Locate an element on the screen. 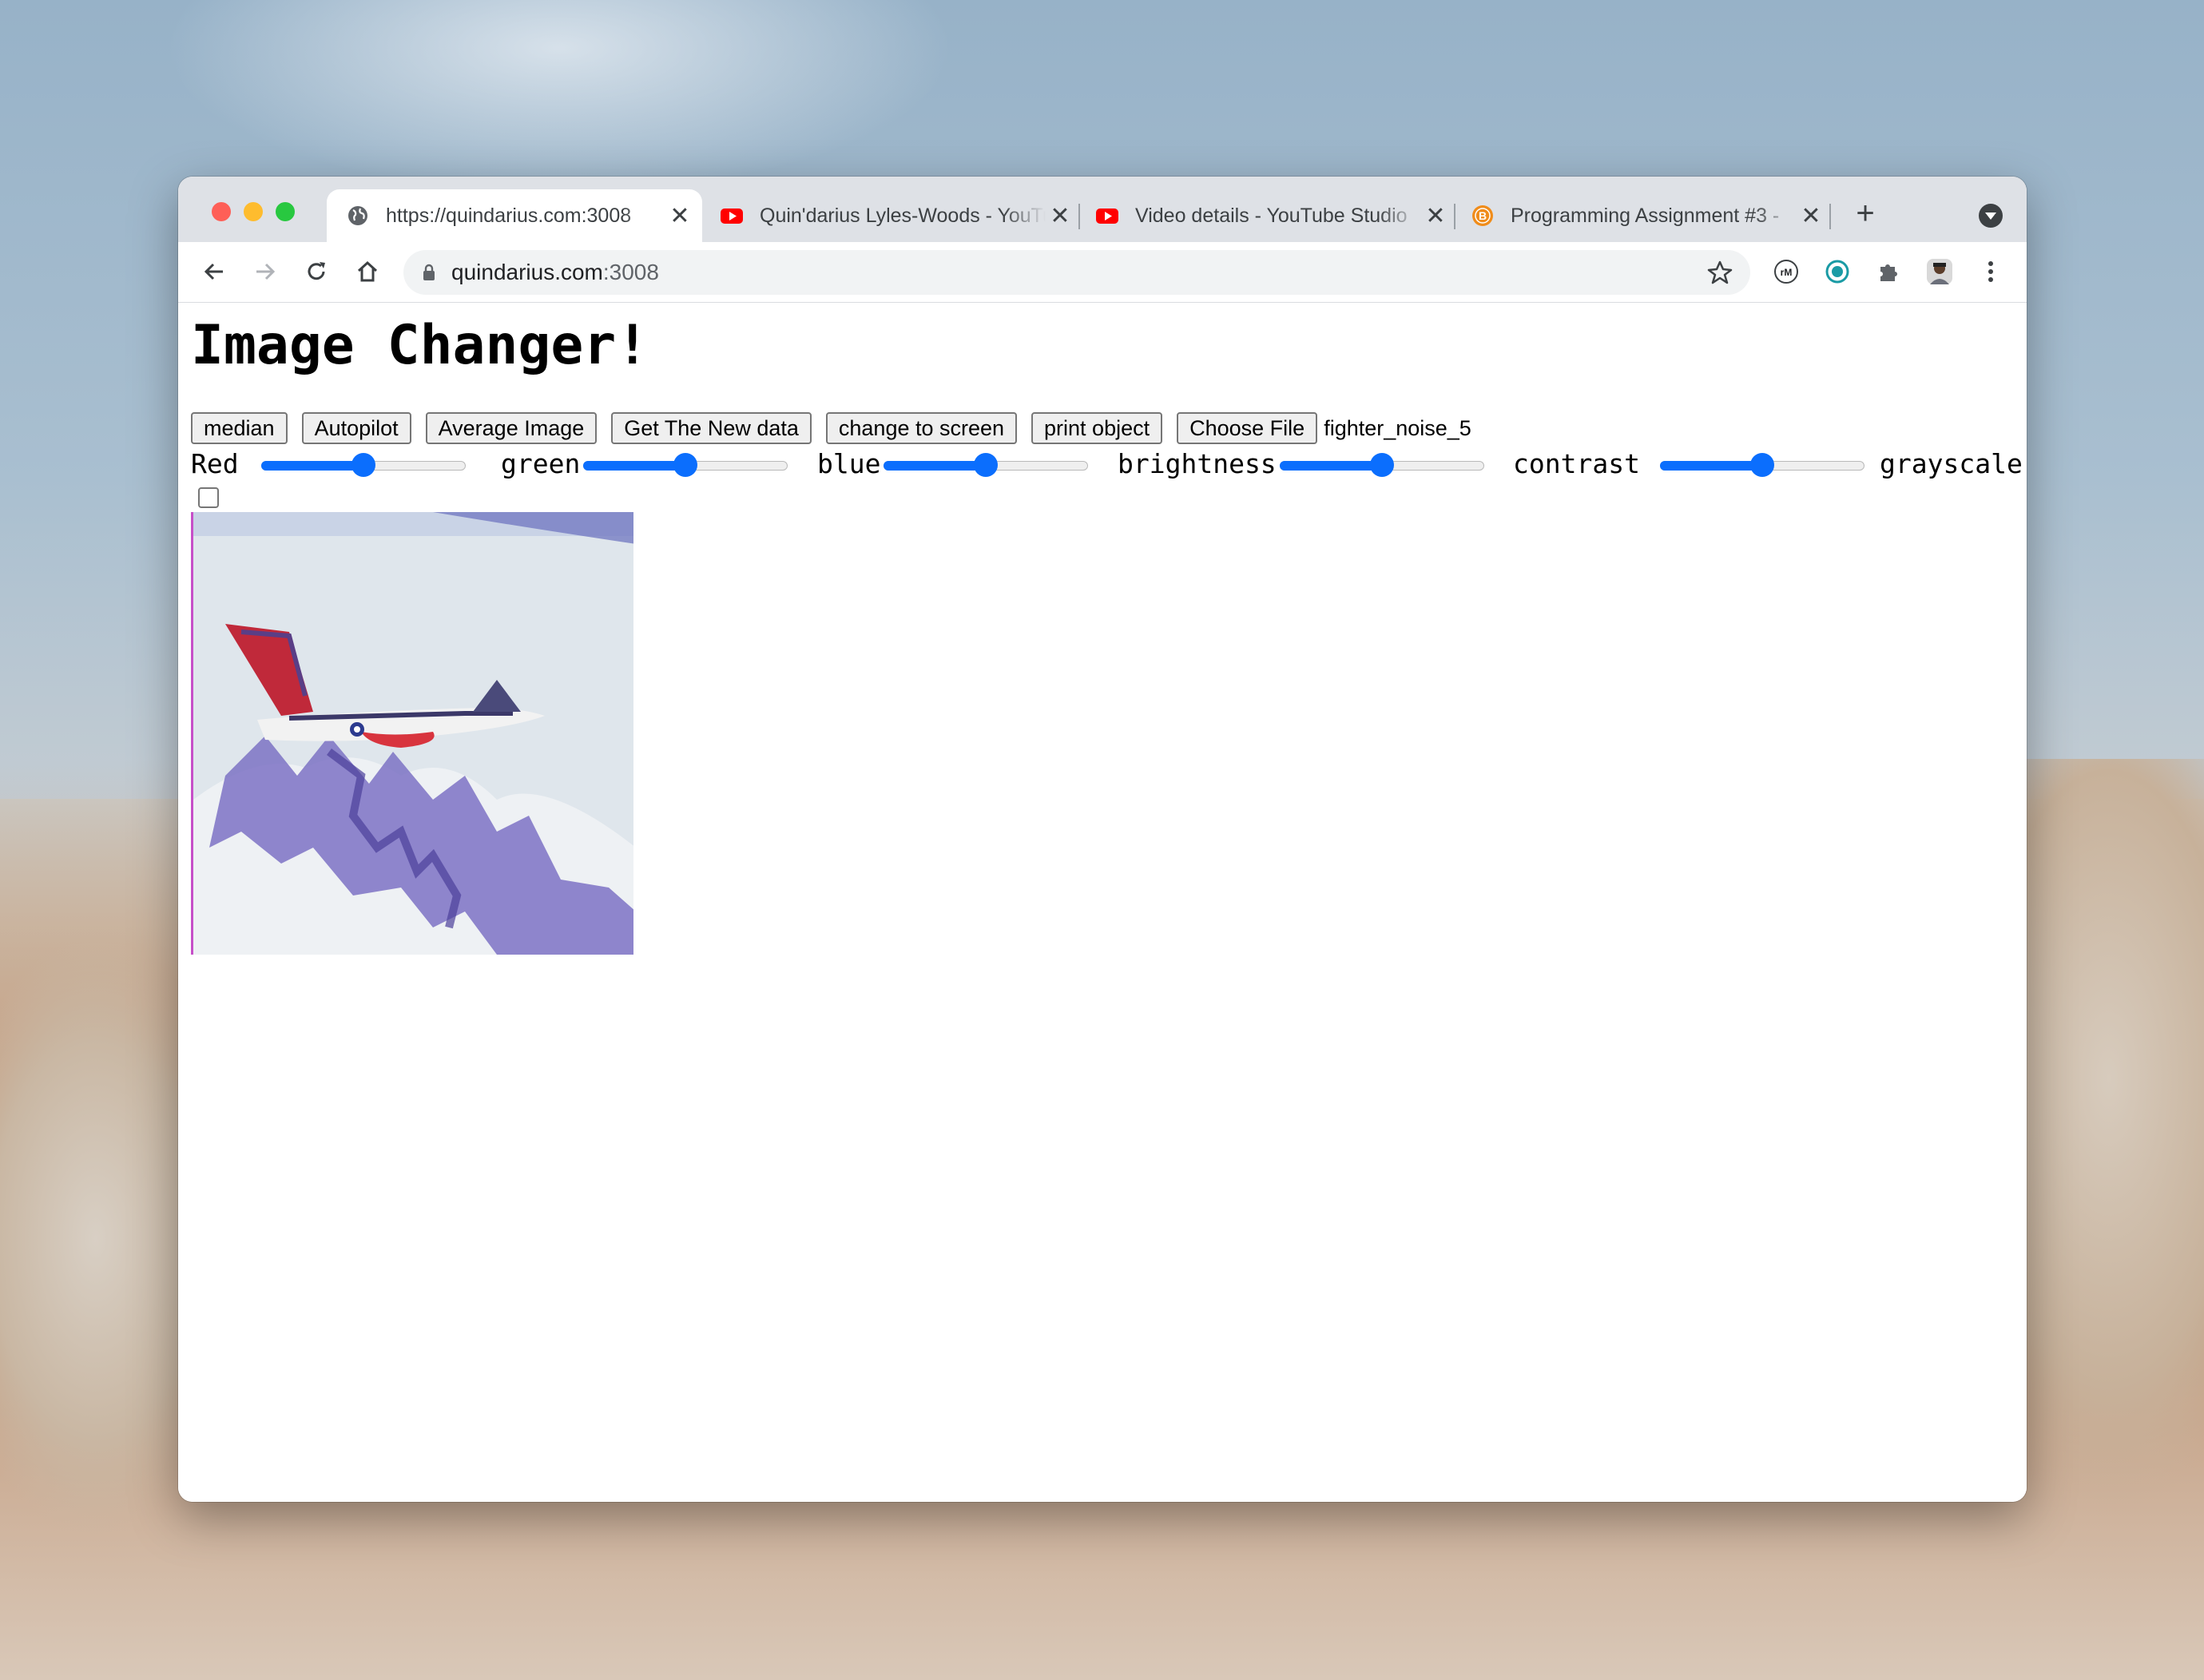  globe-icon is located at coordinates (357, 215).